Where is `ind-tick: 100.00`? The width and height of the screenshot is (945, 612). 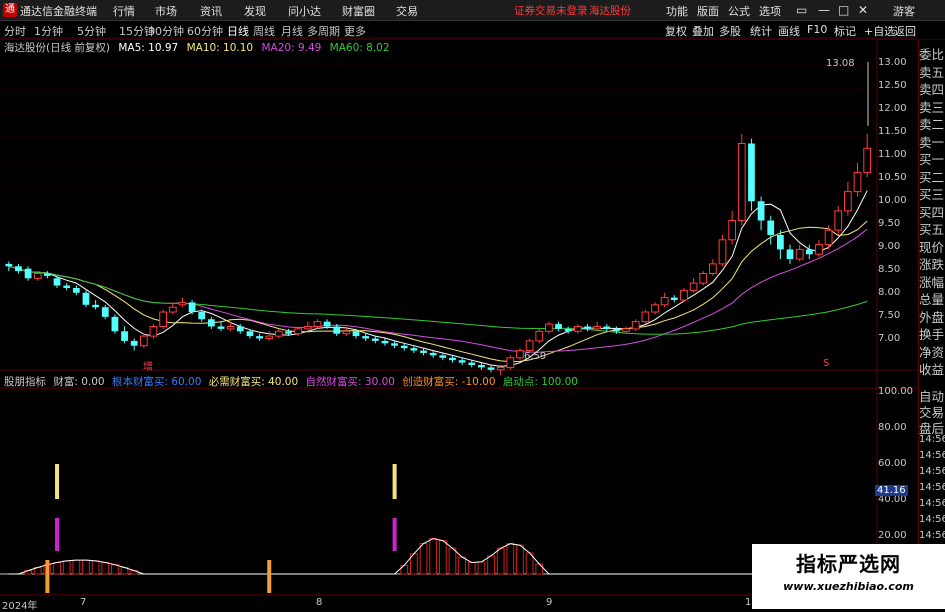 ind-tick: 100.00 is located at coordinates (895, 391).